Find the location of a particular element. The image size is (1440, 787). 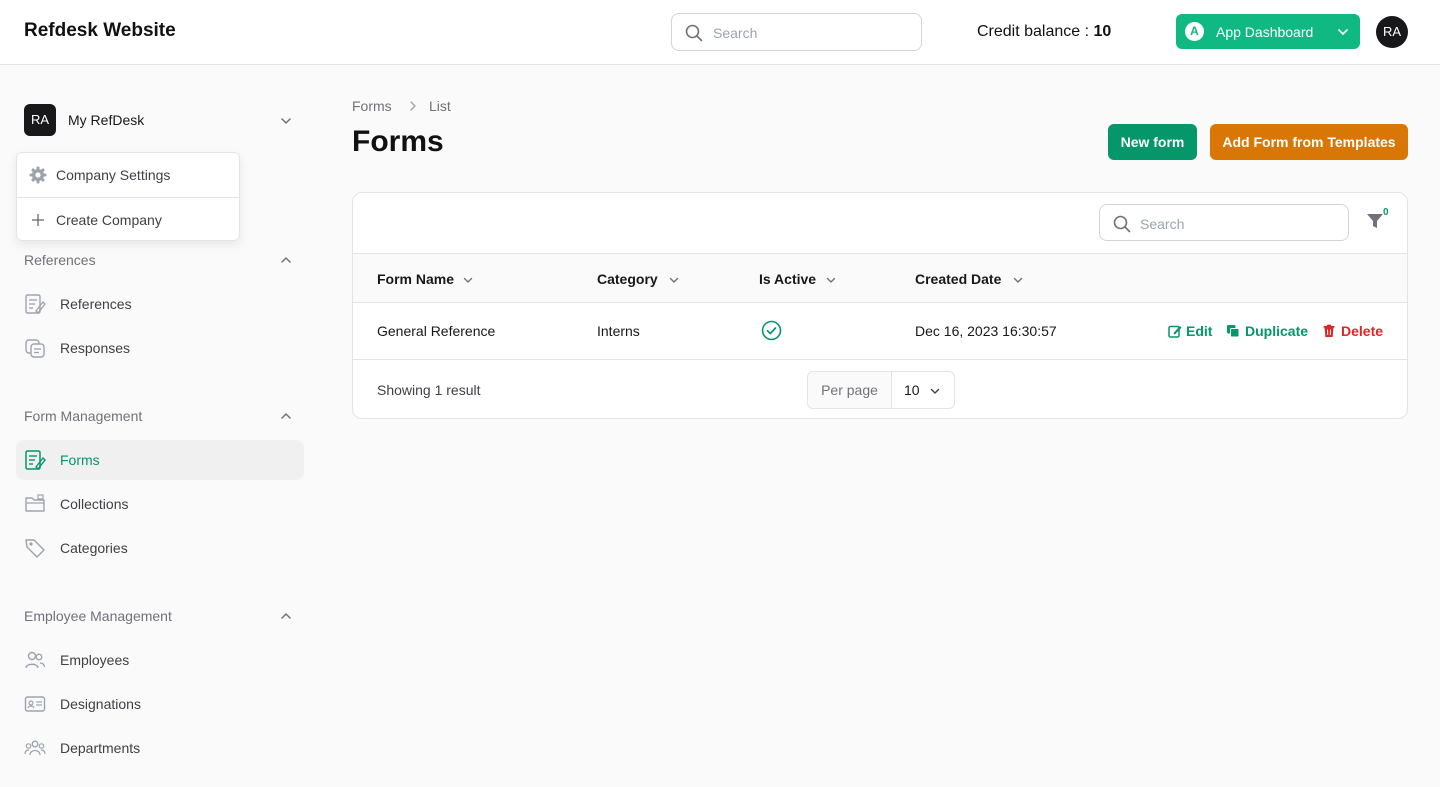

column-label: Category is located at coordinates (627, 279).